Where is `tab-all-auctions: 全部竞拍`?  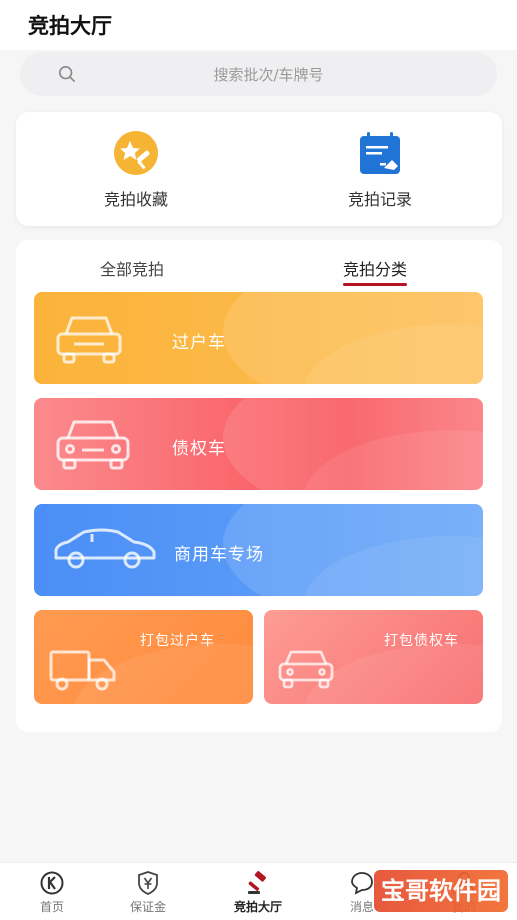 tab-all-auctions: 全部竞拍 is located at coordinates (132, 268).